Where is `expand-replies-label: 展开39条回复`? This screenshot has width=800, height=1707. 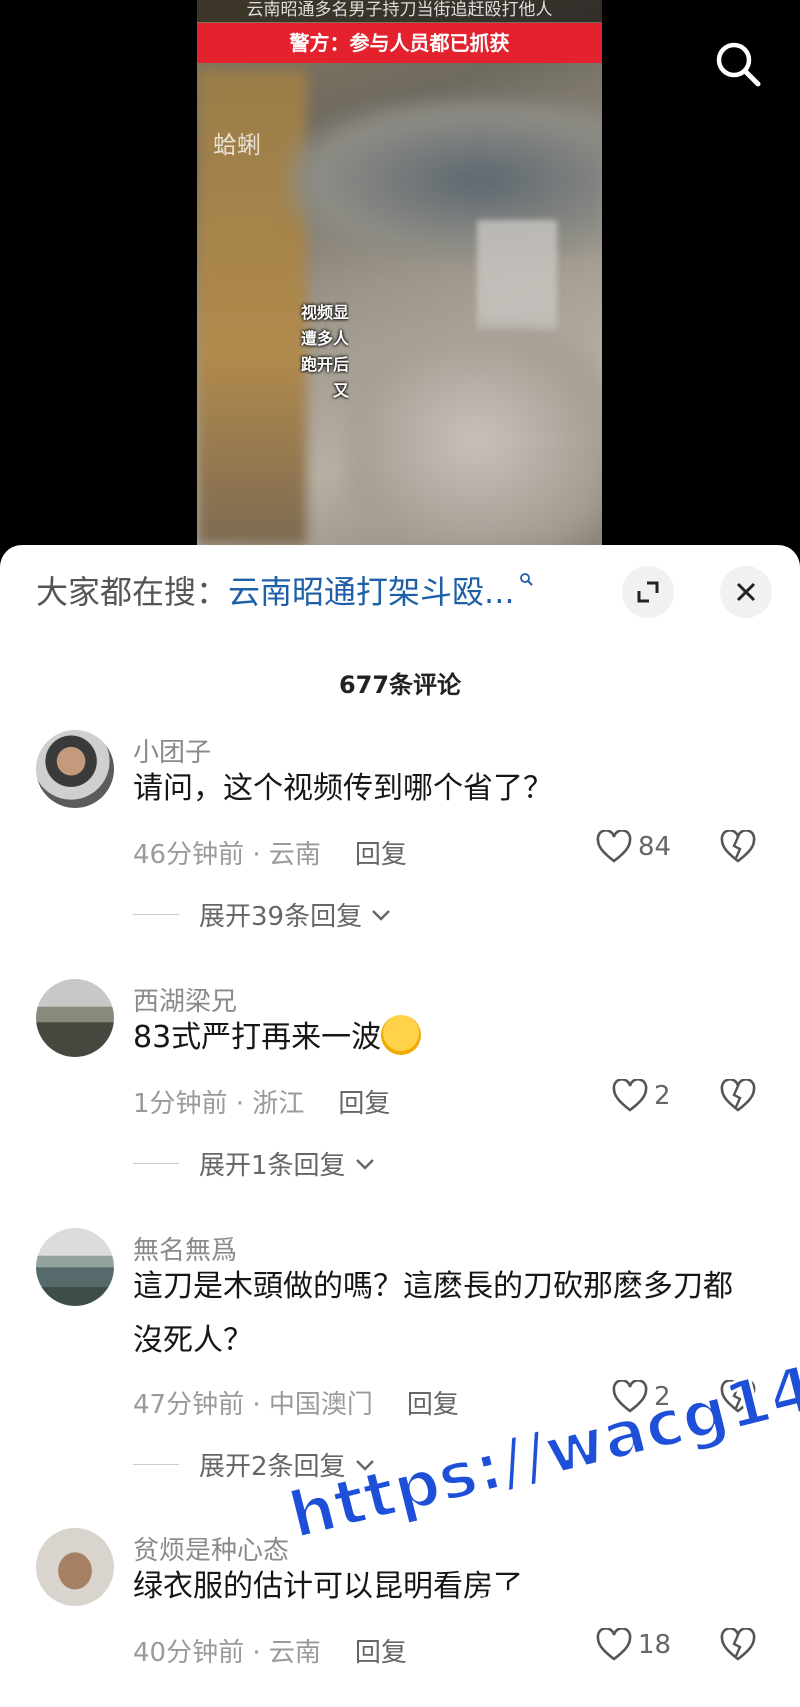
expand-replies-label: 展开39条回复 is located at coordinates (281, 917).